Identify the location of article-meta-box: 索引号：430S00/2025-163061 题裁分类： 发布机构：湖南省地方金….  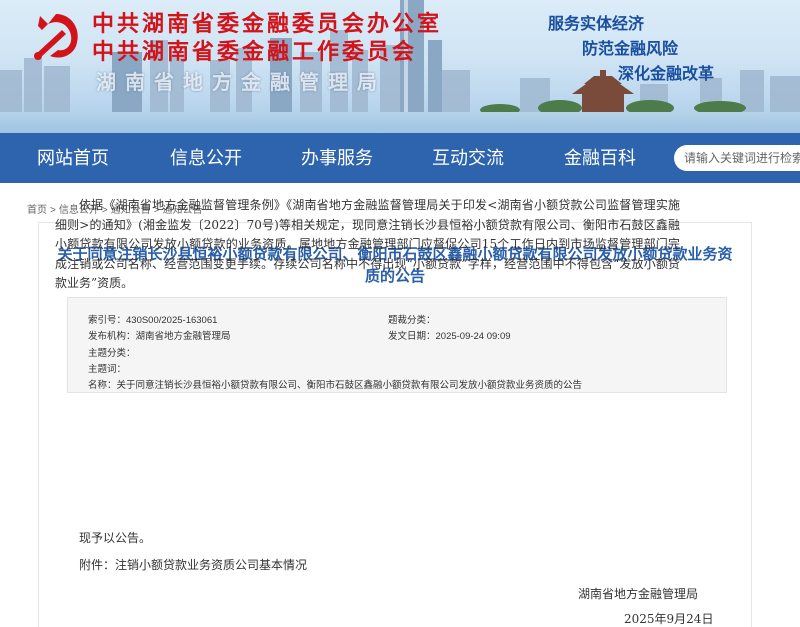
(397, 345).